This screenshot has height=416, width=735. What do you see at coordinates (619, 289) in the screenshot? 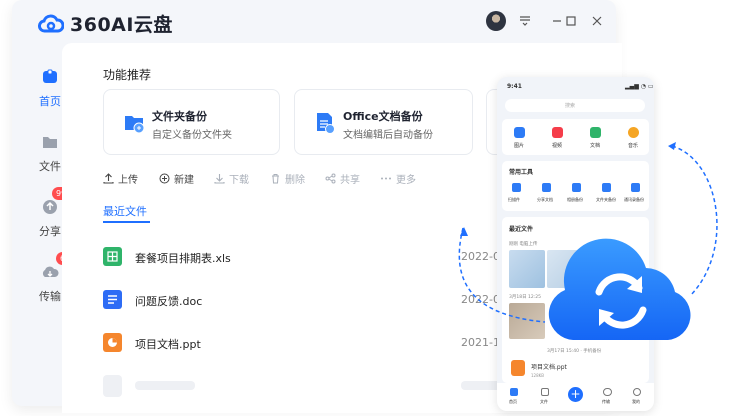
I see `sync-cloud-icon` at bounding box center [619, 289].